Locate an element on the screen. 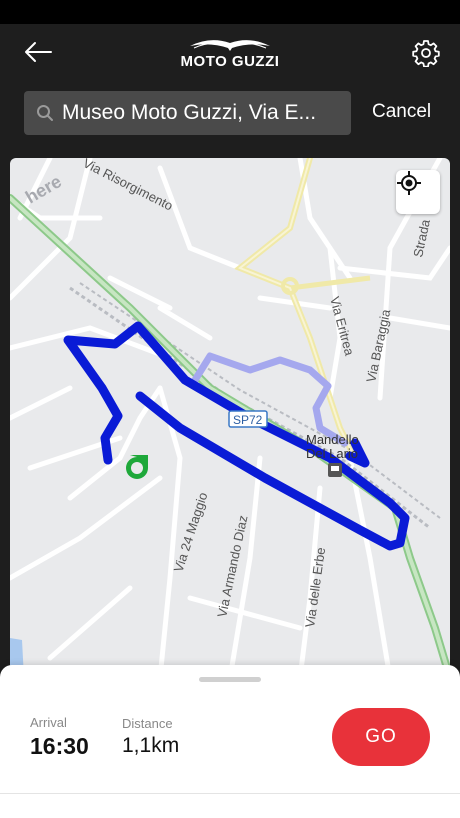 The height and width of the screenshot is (818, 460). back-button is located at coordinates (38, 52).